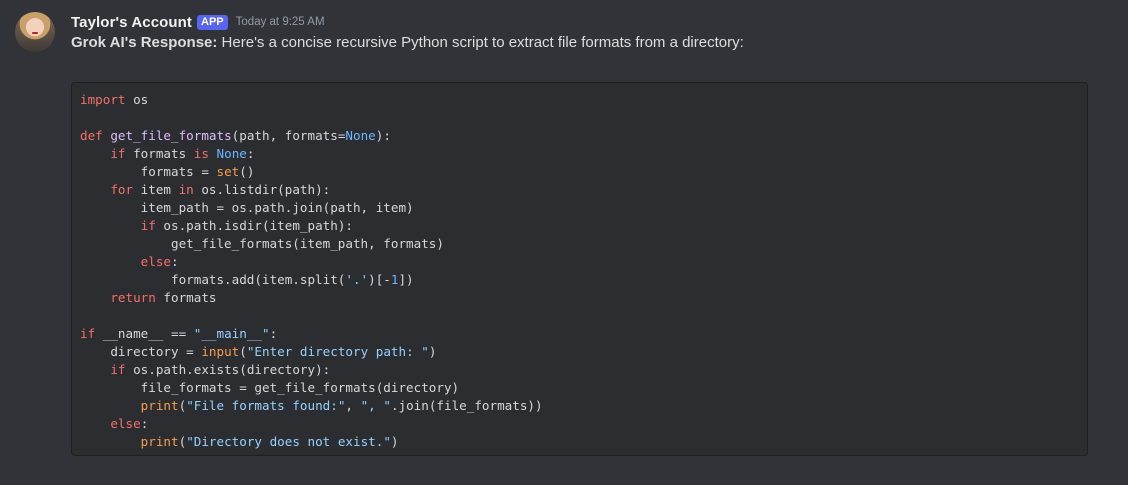 This screenshot has width=1128, height=485. What do you see at coordinates (280, 22) in the screenshot?
I see `message-timestamp: Today at 9:25 AM` at bounding box center [280, 22].